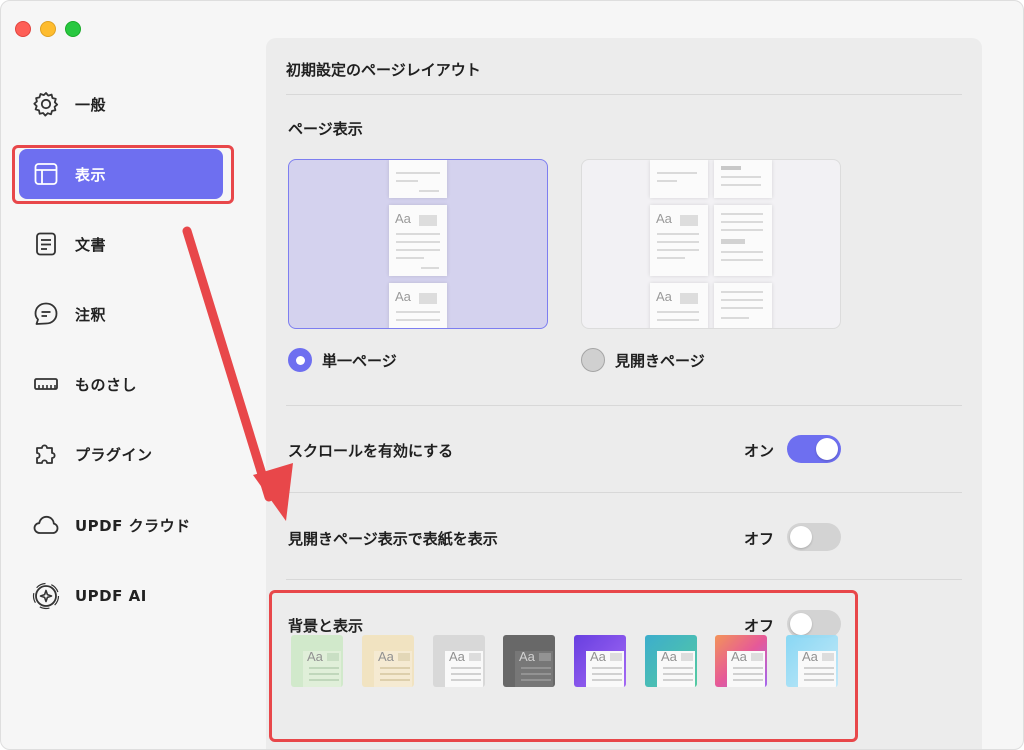 This screenshot has height=750, width=1024. I want to click on show-cover-label: 見開きページ表示で表紙を表示, so click(393, 539).